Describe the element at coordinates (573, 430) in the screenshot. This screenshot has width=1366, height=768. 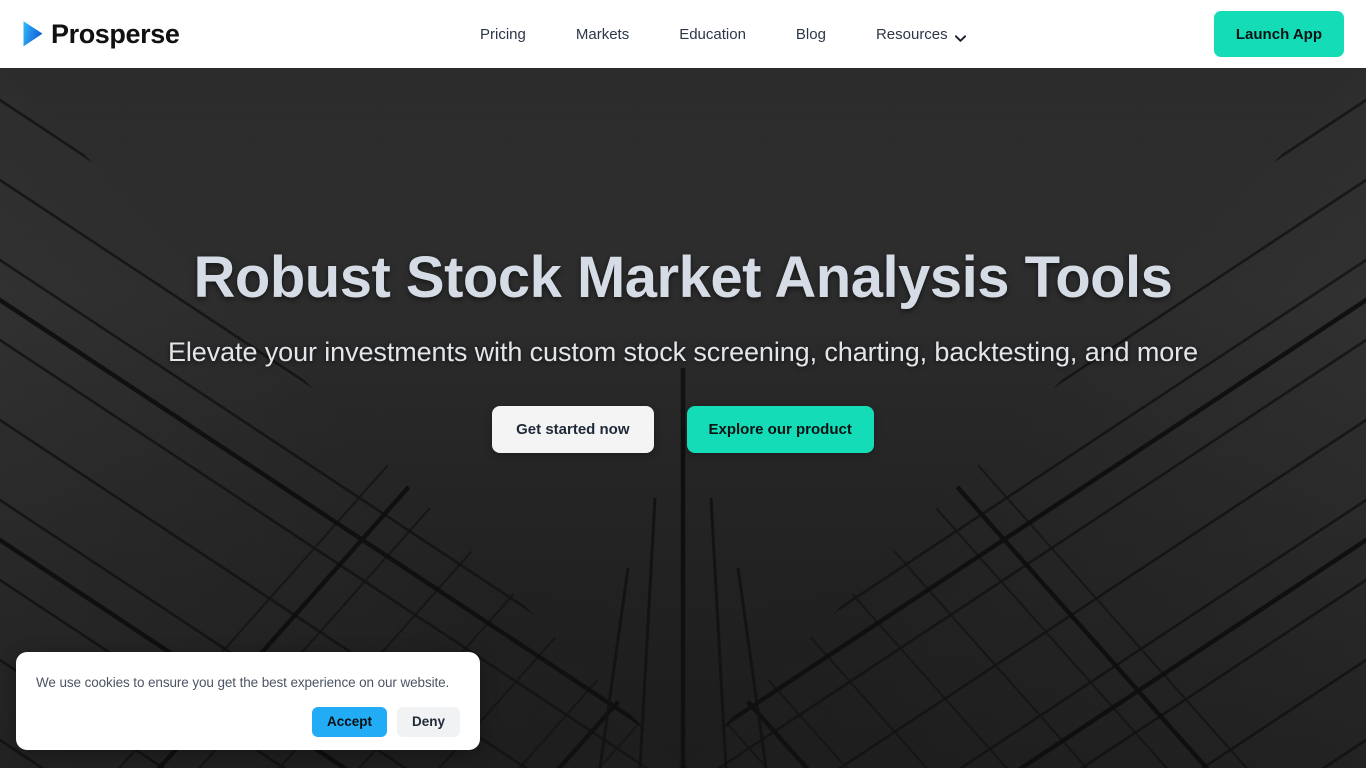
I see `get-started-button: Get started now` at that location.